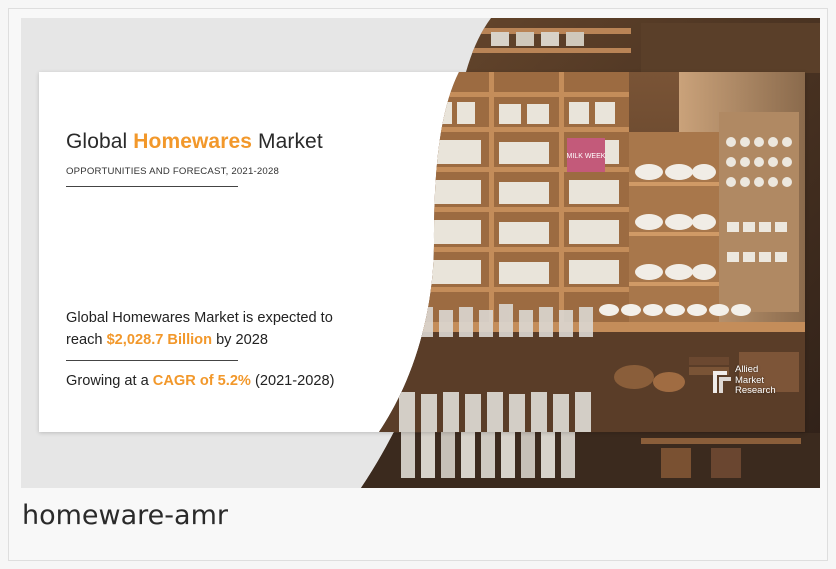 The image size is (836, 569). Describe the element at coordinates (292, 381) in the screenshot. I see `cagr-period: (2021-2028)` at that location.